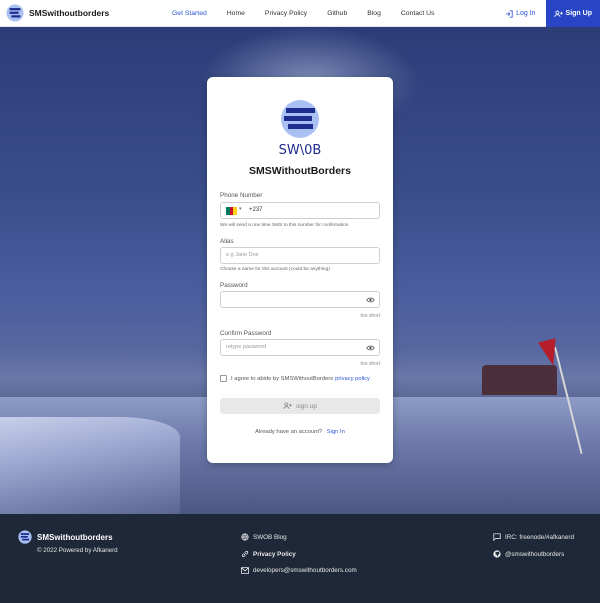 Image resolution: width=600 pixels, height=603 pixels. What do you see at coordinates (418, 13) in the screenshot?
I see `nav-link-contact-us: Contact Us` at bounding box center [418, 13].